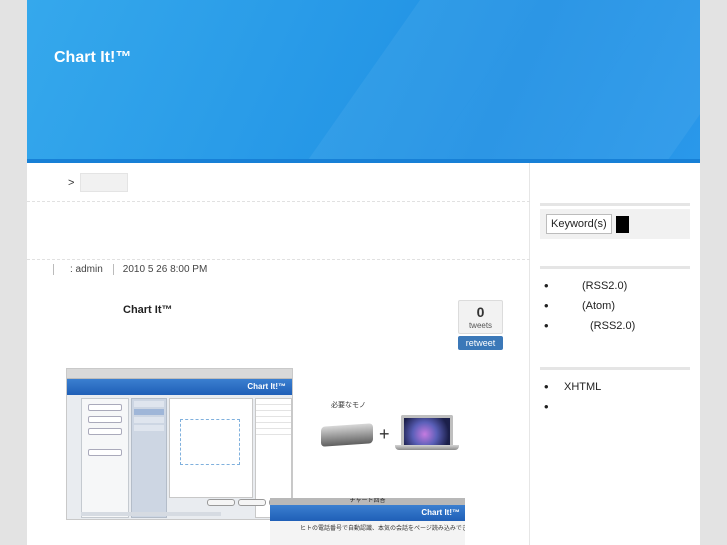 This screenshot has height=545, width=727. I want to click on screenshot-app-title: Chart It!™, so click(266, 386).